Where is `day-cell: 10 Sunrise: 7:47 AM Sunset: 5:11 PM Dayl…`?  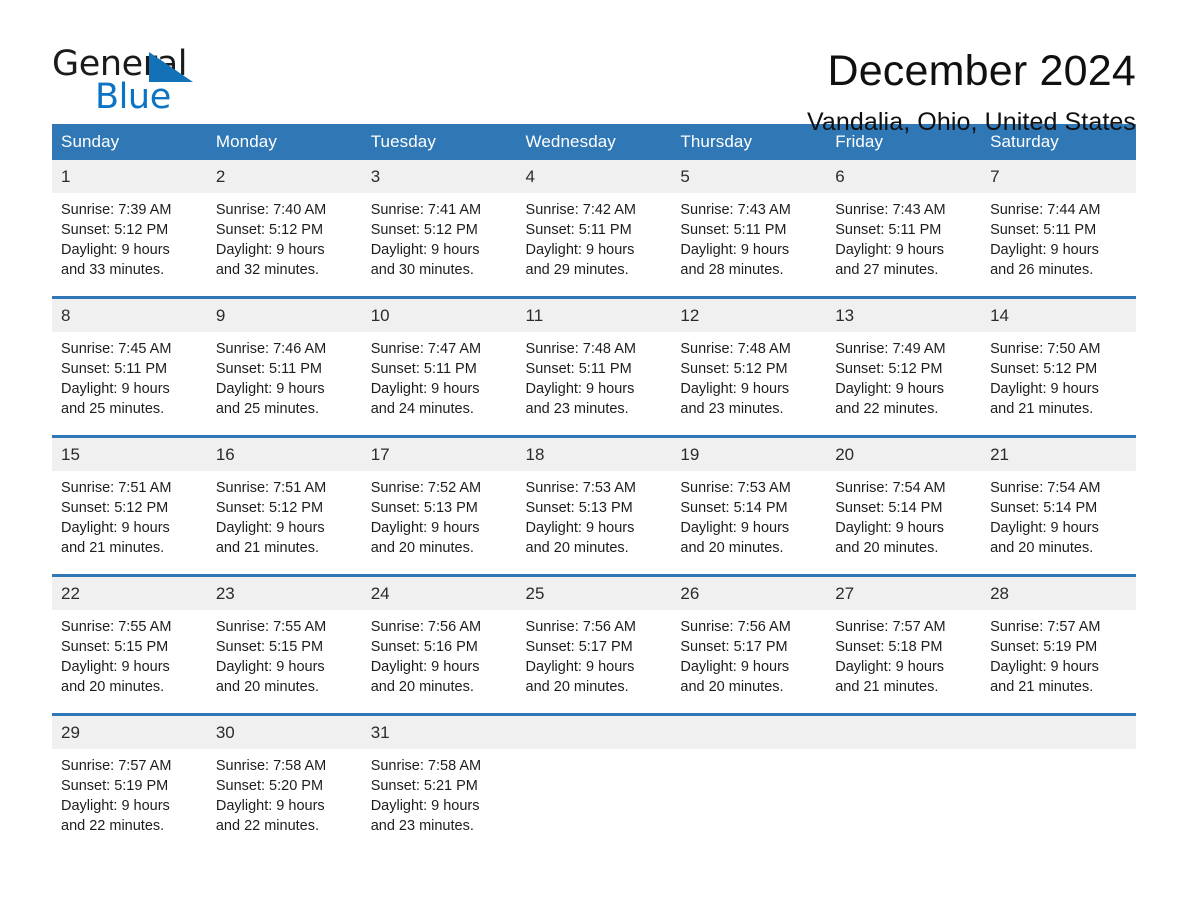 day-cell: 10 Sunrise: 7:47 AM Sunset: 5:11 PM Dayl… is located at coordinates (439, 366).